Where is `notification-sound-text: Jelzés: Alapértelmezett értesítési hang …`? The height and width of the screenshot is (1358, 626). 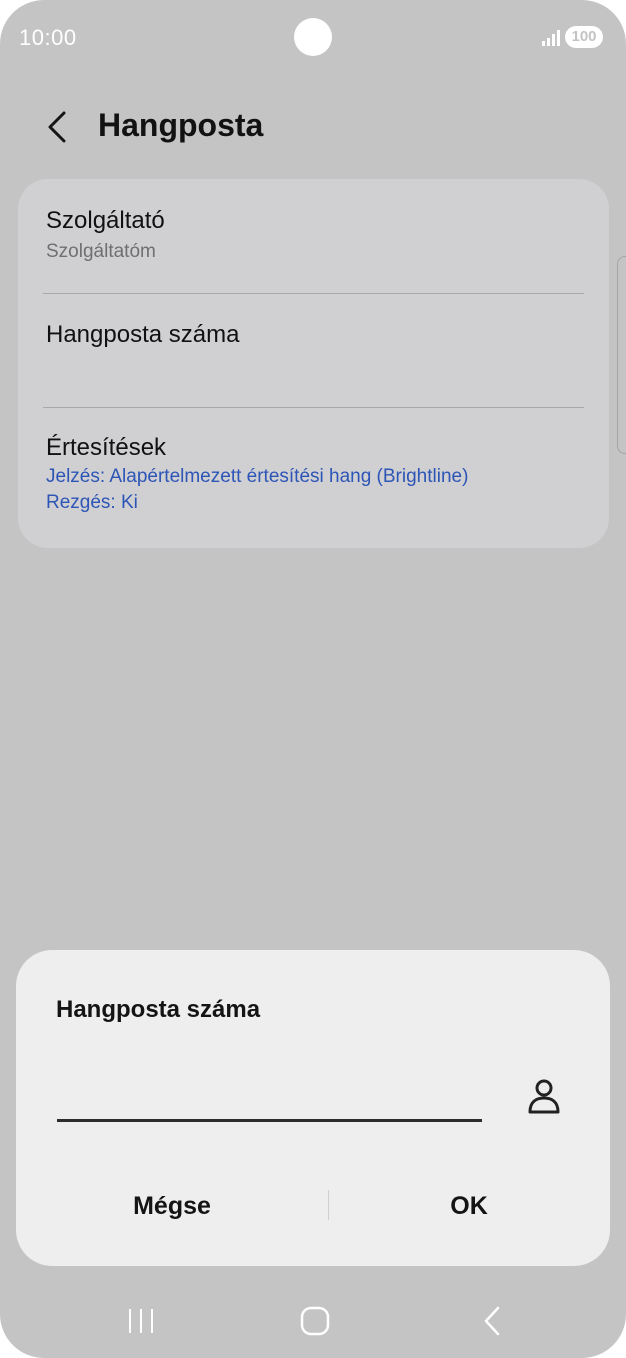 notification-sound-text: Jelzés: Alapértelmezett értesítési hang … is located at coordinates (257, 476).